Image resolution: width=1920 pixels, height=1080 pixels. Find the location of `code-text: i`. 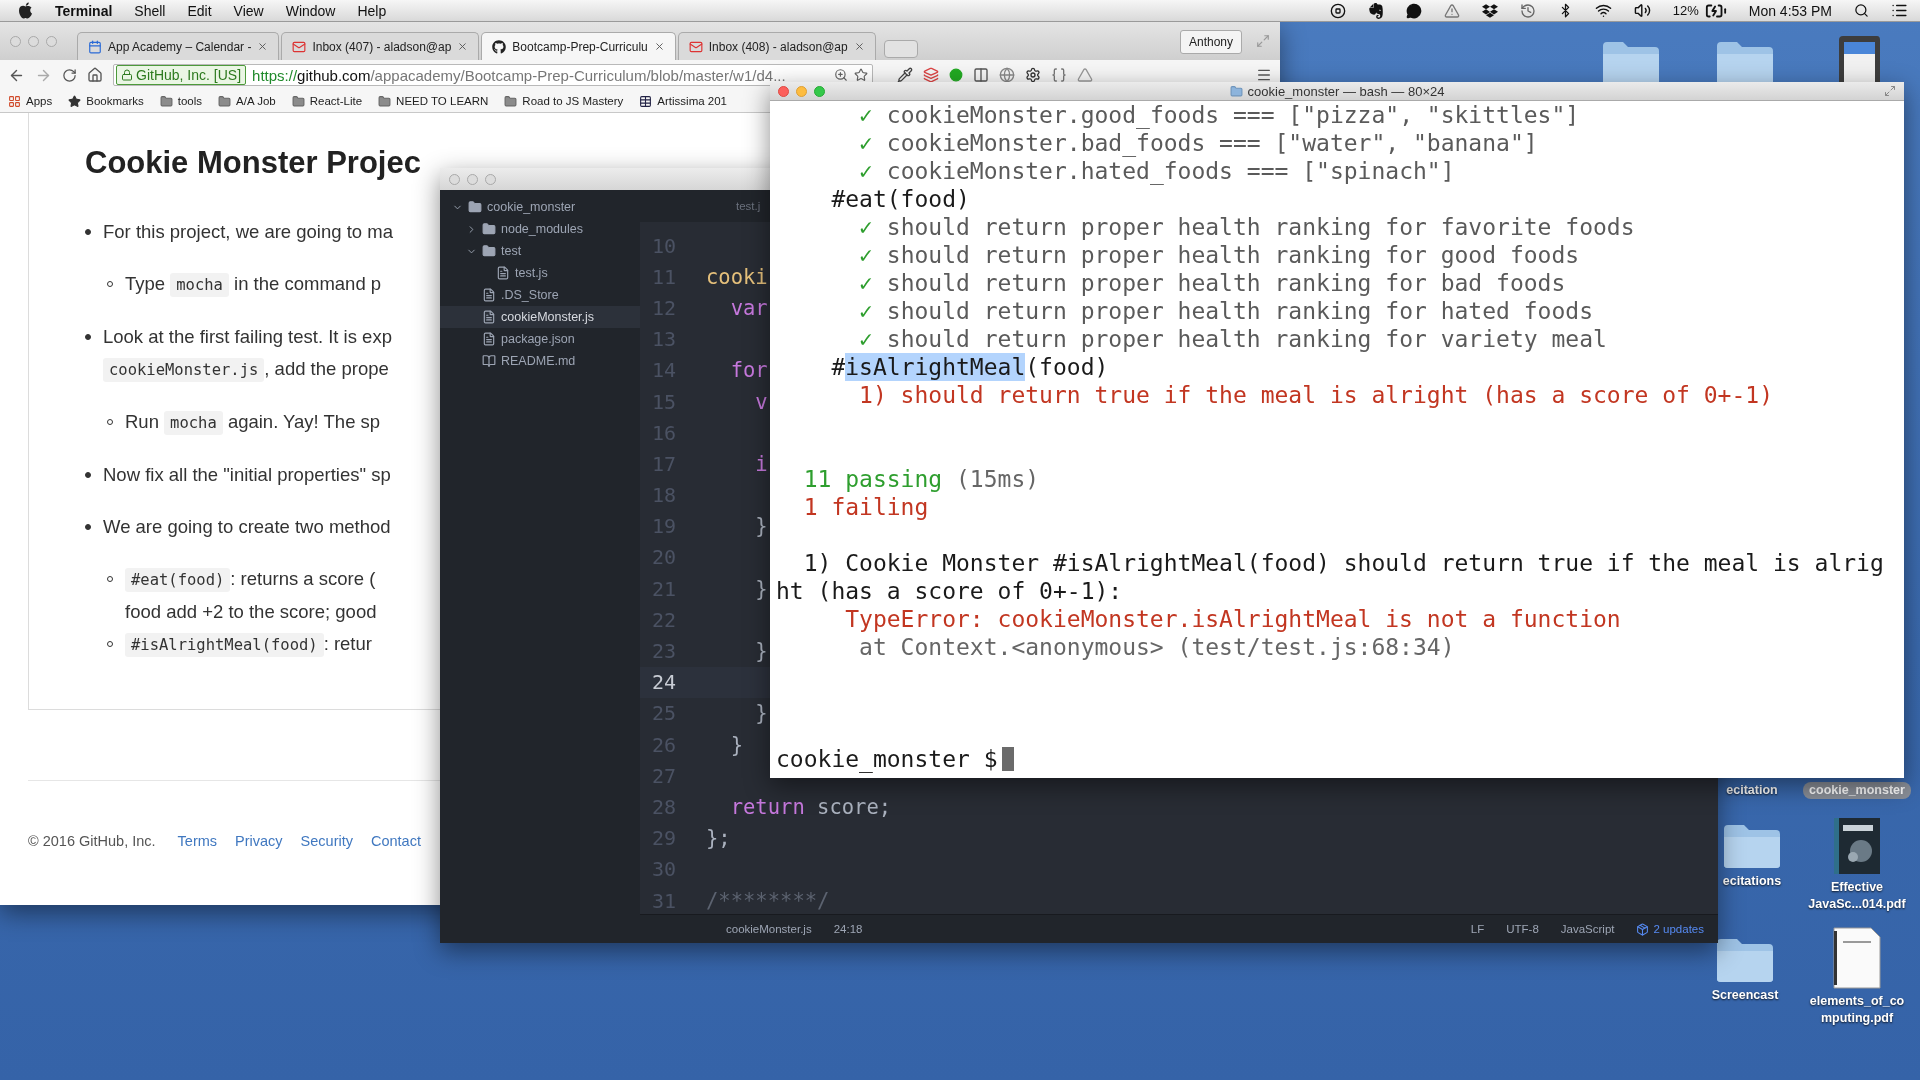

code-text: i is located at coordinates (761, 463).